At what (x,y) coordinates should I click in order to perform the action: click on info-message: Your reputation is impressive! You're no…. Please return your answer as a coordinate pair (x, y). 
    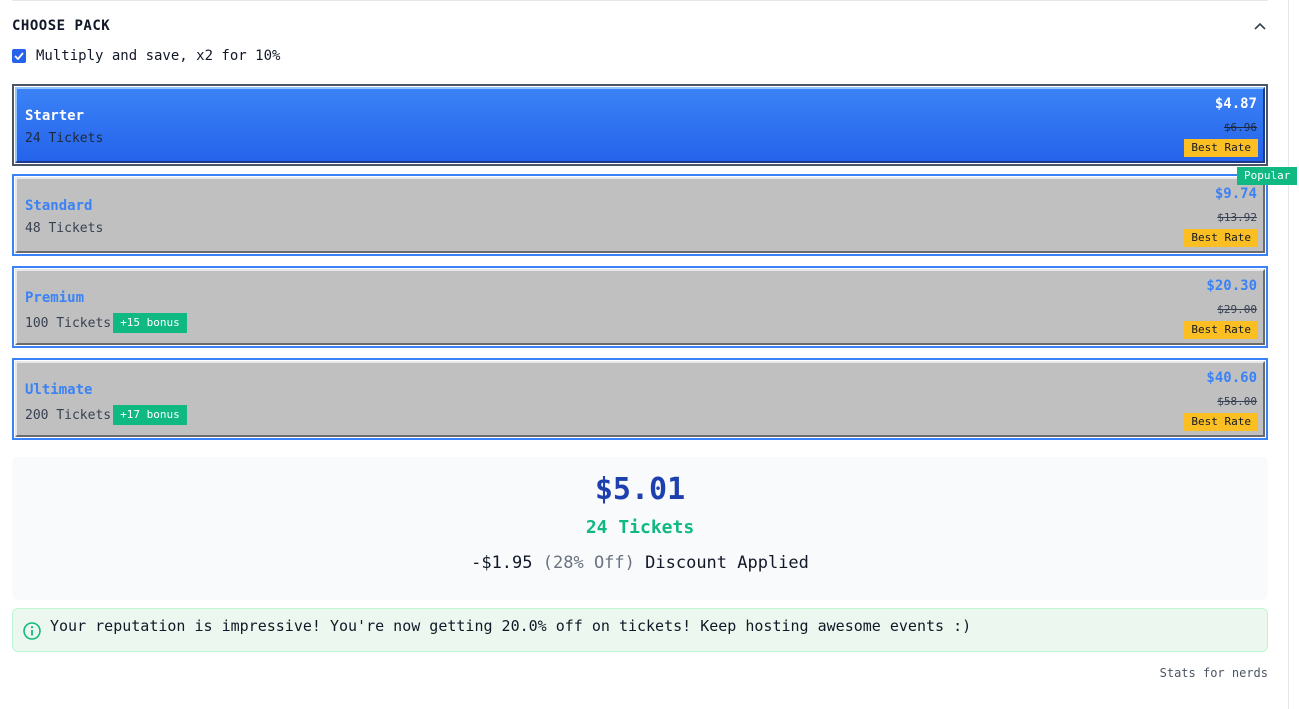
    Looking at the image, I should click on (511, 626).